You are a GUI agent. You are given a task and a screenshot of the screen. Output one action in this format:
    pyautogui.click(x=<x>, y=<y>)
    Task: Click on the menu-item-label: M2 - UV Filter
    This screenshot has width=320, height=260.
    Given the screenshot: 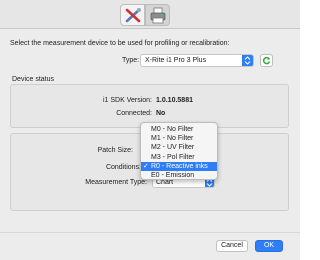 What is the action you would take?
    pyautogui.click(x=173, y=148)
    